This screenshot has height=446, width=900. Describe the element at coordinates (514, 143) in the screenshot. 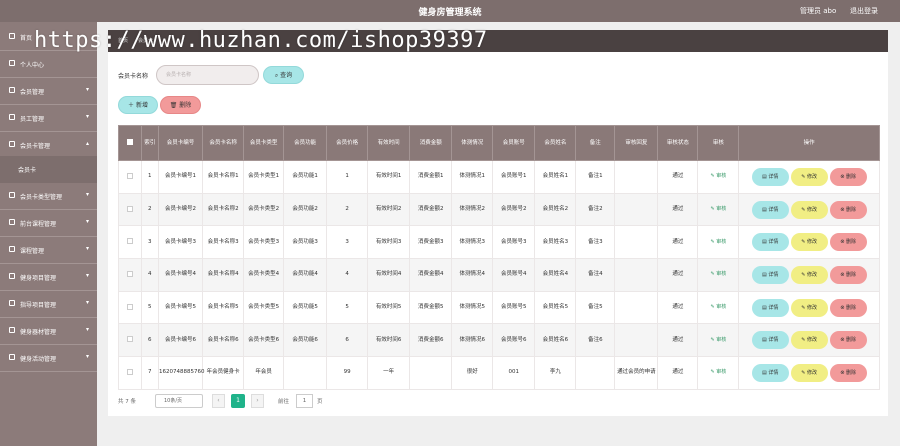

I see `header-account: 会员账号` at that location.